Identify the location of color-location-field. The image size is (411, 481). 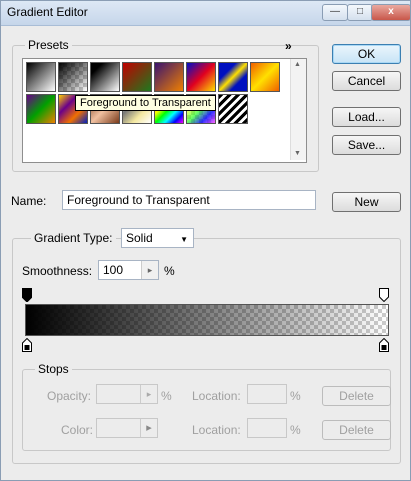
(267, 428).